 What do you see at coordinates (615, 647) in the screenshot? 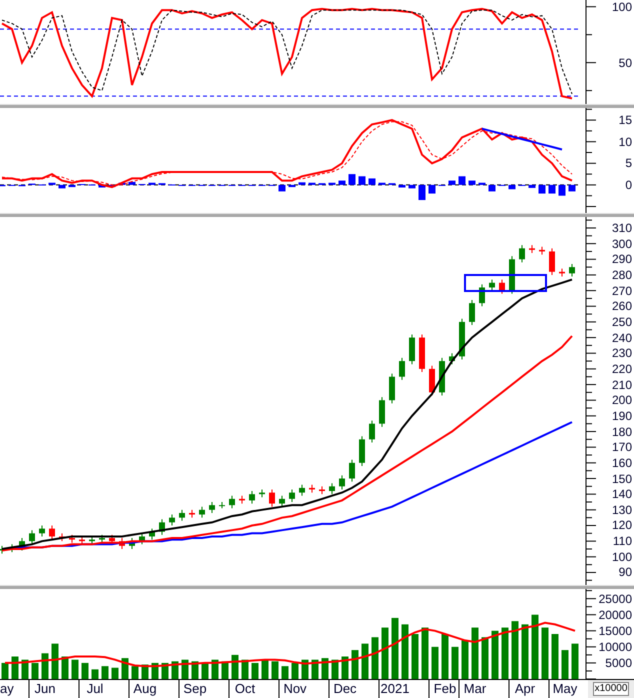
I see `axis-label: 10000` at bounding box center [615, 647].